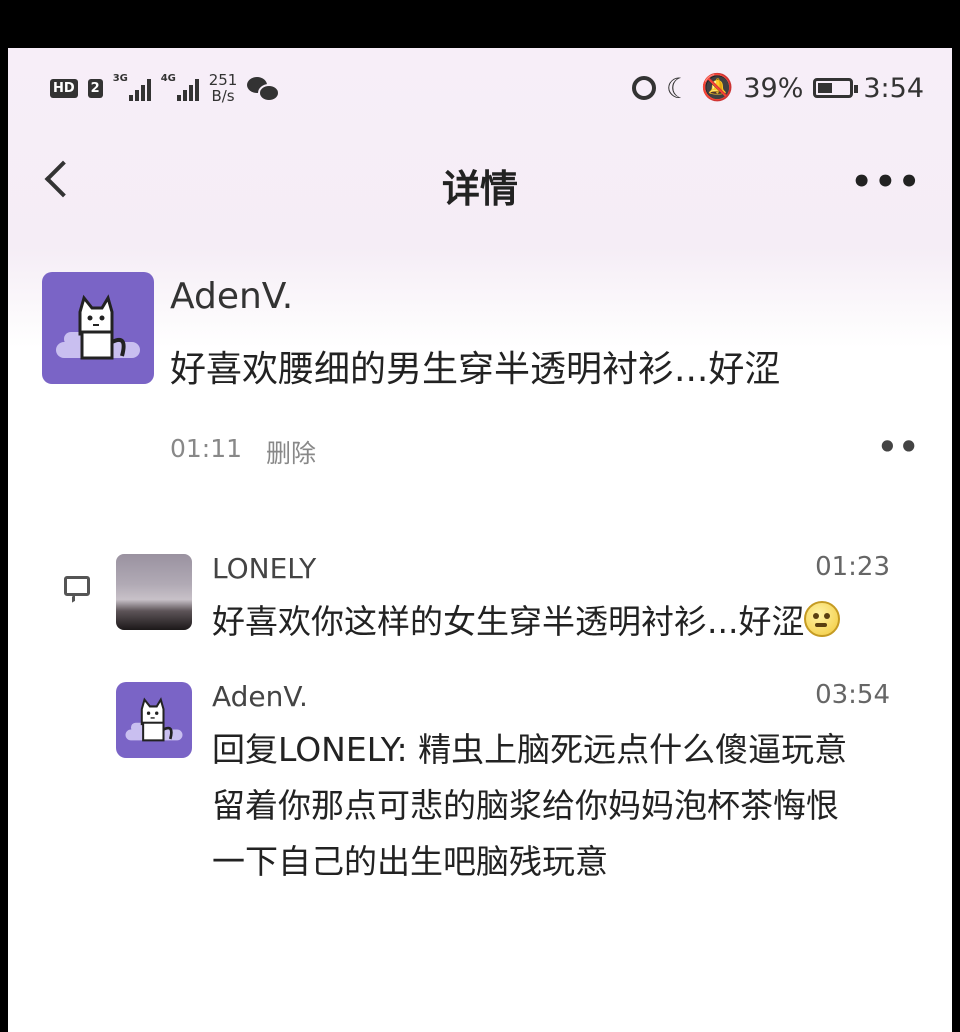 This screenshot has height=1032, width=960. What do you see at coordinates (260, 696) in the screenshot?
I see `comment-username: AdenV.` at bounding box center [260, 696].